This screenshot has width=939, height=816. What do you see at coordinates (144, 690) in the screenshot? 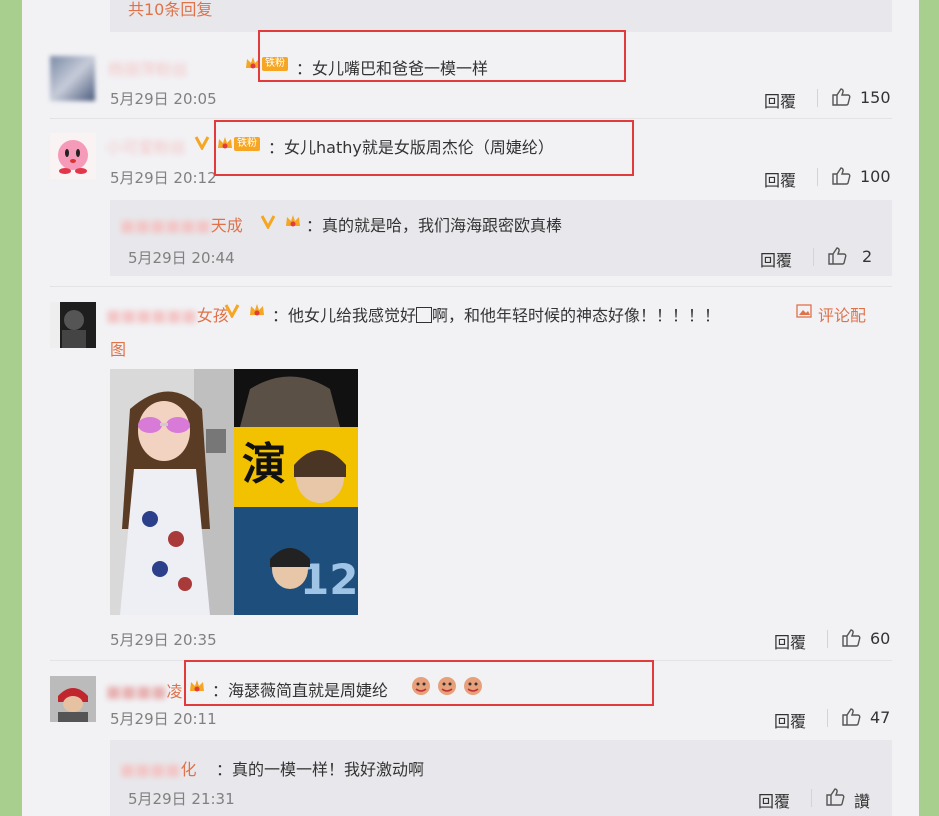
I see `username: ■■■■凌` at bounding box center [144, 690].